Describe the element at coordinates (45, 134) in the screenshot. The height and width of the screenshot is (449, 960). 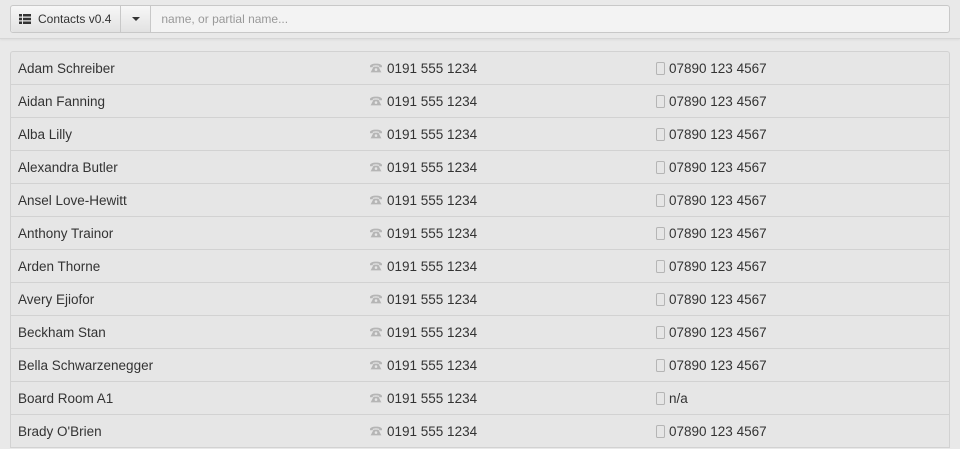
I see `contact-name: Alba Lilly` at that location.